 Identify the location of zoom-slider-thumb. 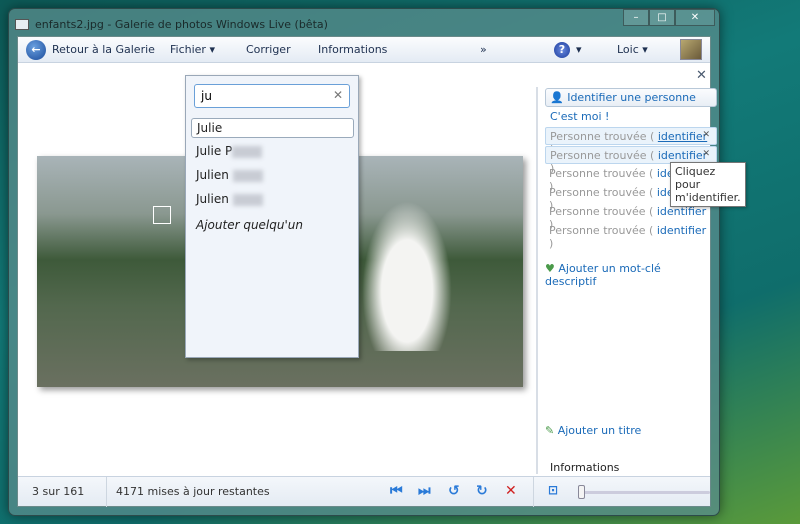
(581, 492).